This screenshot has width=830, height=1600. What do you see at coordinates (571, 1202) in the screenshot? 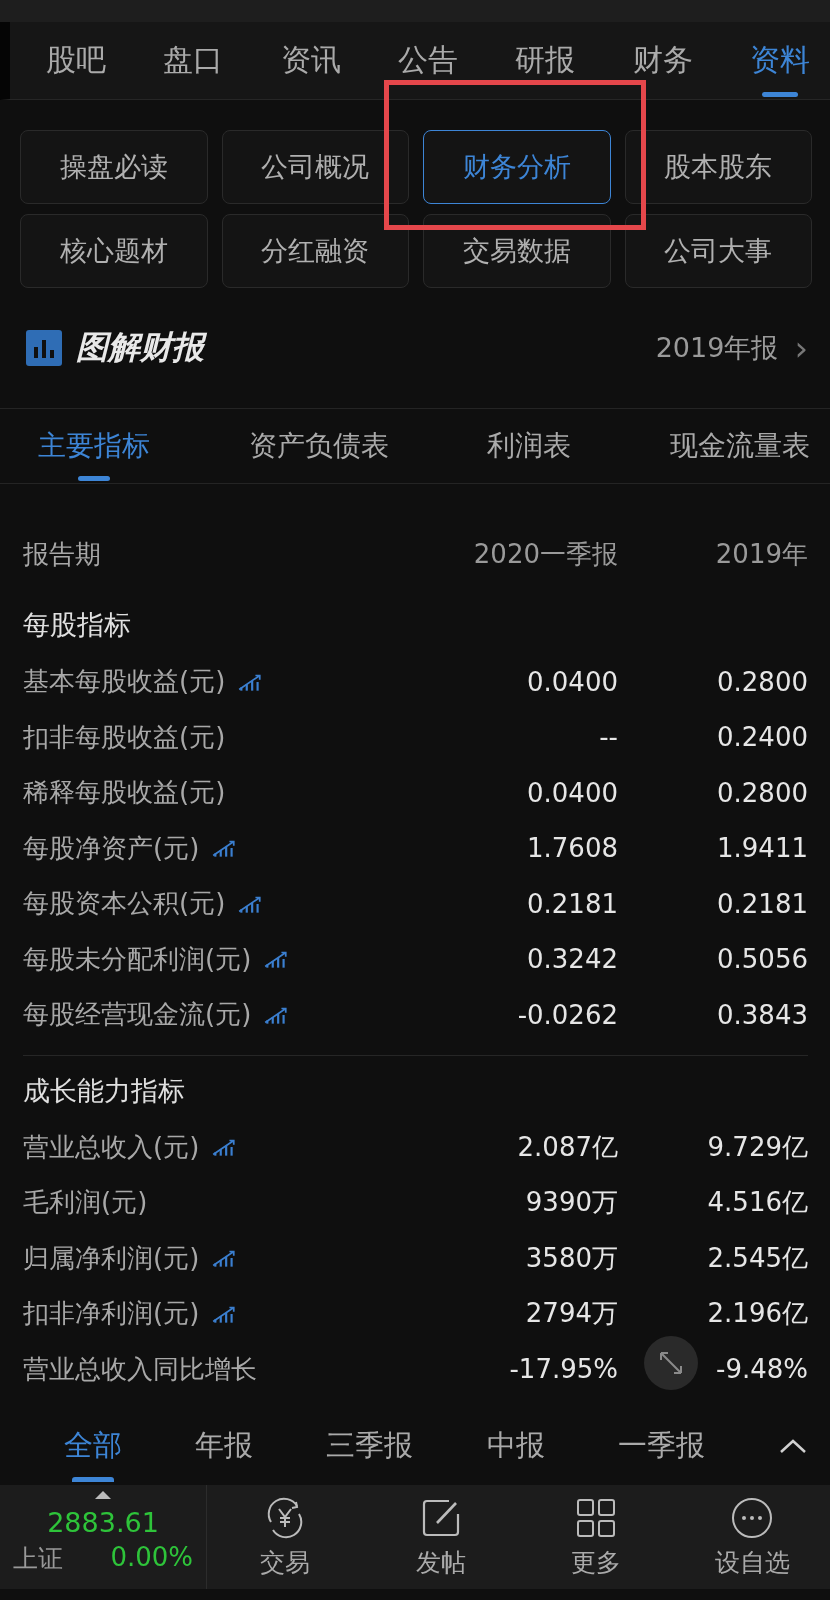
I see `table-cell: 9390万` at bounding box center [571, 1202].